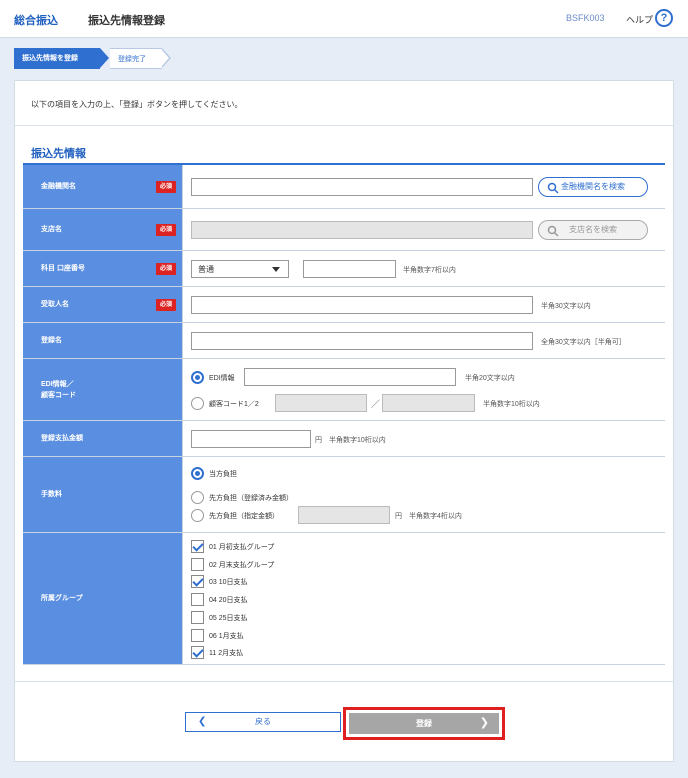 This screenshot has height=778, width=688. What do you see at coordinates (103, 494) in the screenshot?
I see `row-header: 手数料` at bounding box center [103, 494].